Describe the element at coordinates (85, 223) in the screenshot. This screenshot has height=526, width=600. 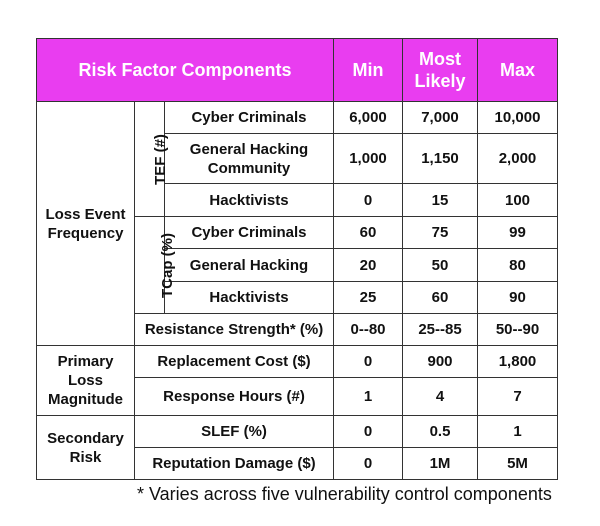
I see `group-loss-event-frequency: Loss Event Frequency` at that location.